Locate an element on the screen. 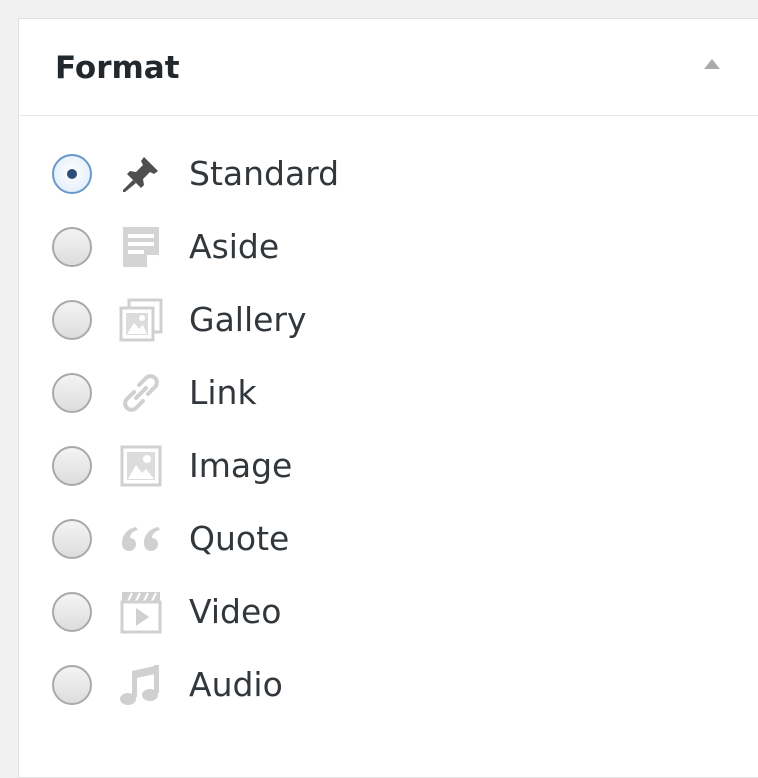 This screenshot has height=778, width=758. format-option-video: Video is located at coordinates (388, 611).